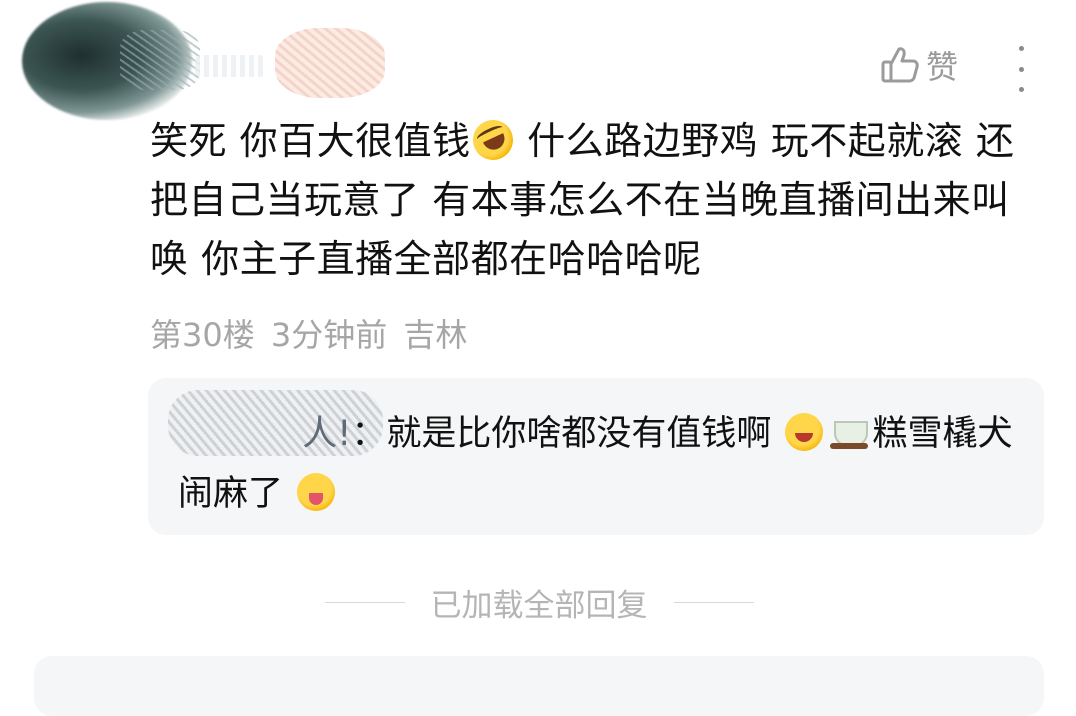 The width and height of the screenshot is (1076, 716). Describe the element at coordinates (1021, 48) in the screenshot. I see `more-vertical-icon` at that location.